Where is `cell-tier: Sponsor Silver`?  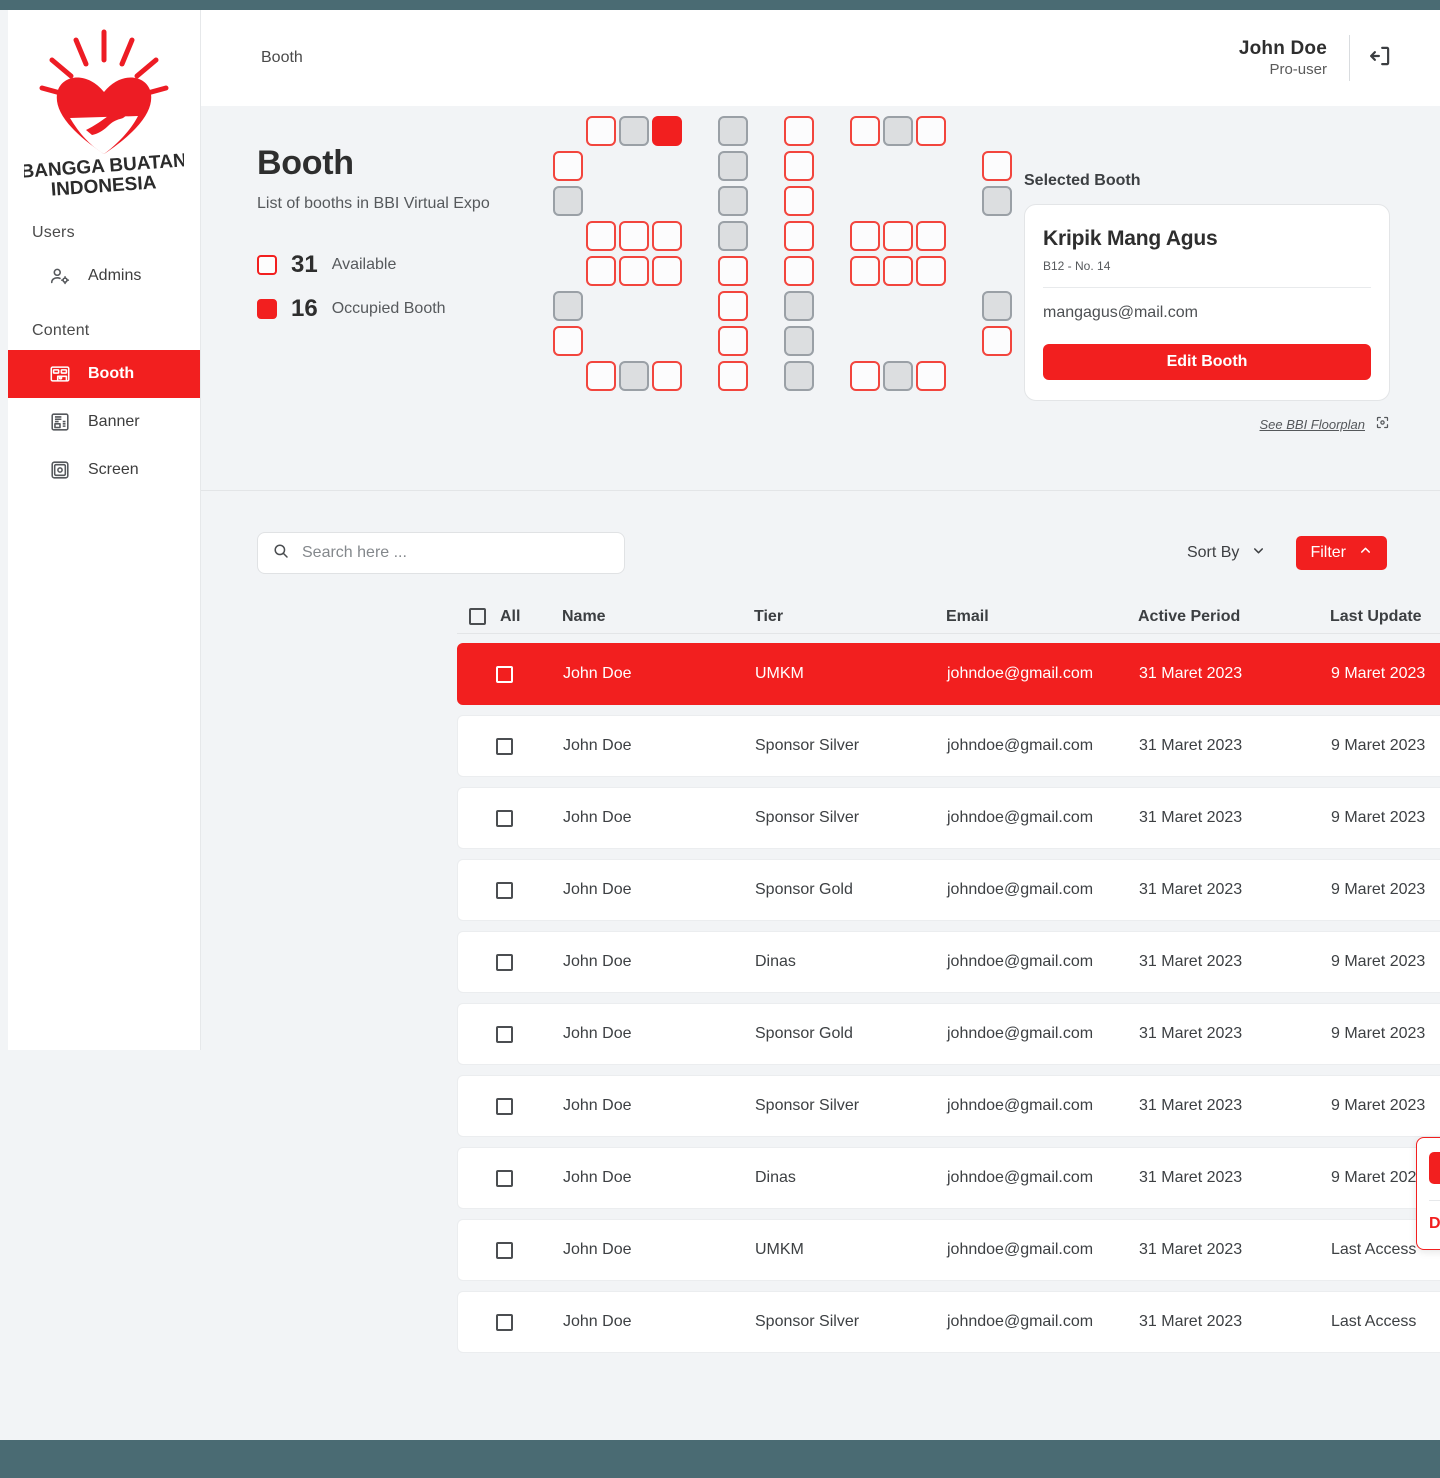
cell-tier: Sponsor Silver is located at coordinates (807, 1105).